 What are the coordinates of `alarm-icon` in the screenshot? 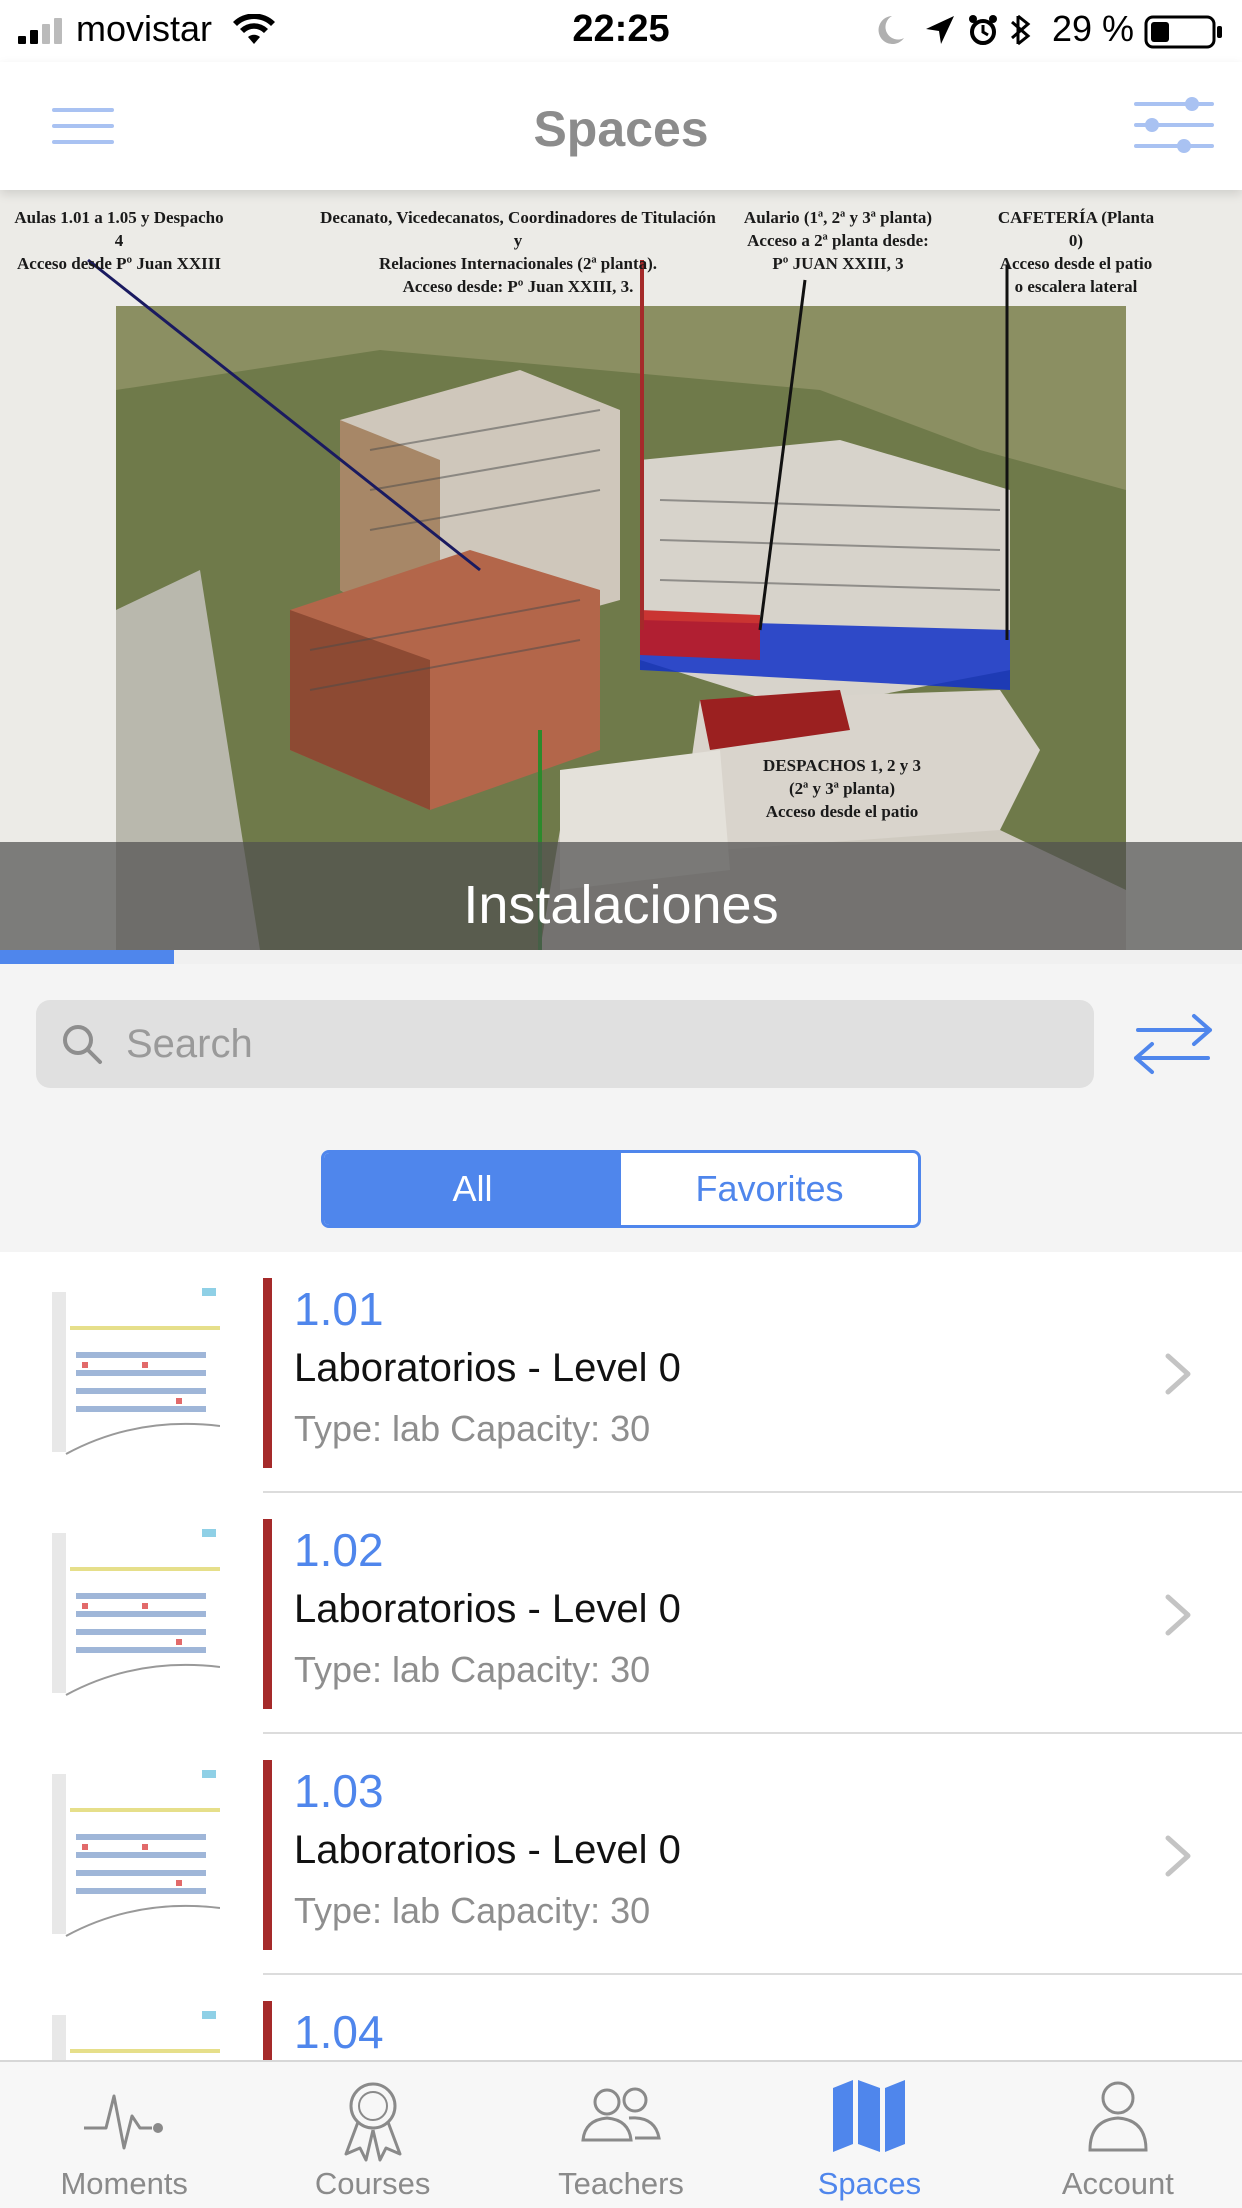 It's located at (983, 30).